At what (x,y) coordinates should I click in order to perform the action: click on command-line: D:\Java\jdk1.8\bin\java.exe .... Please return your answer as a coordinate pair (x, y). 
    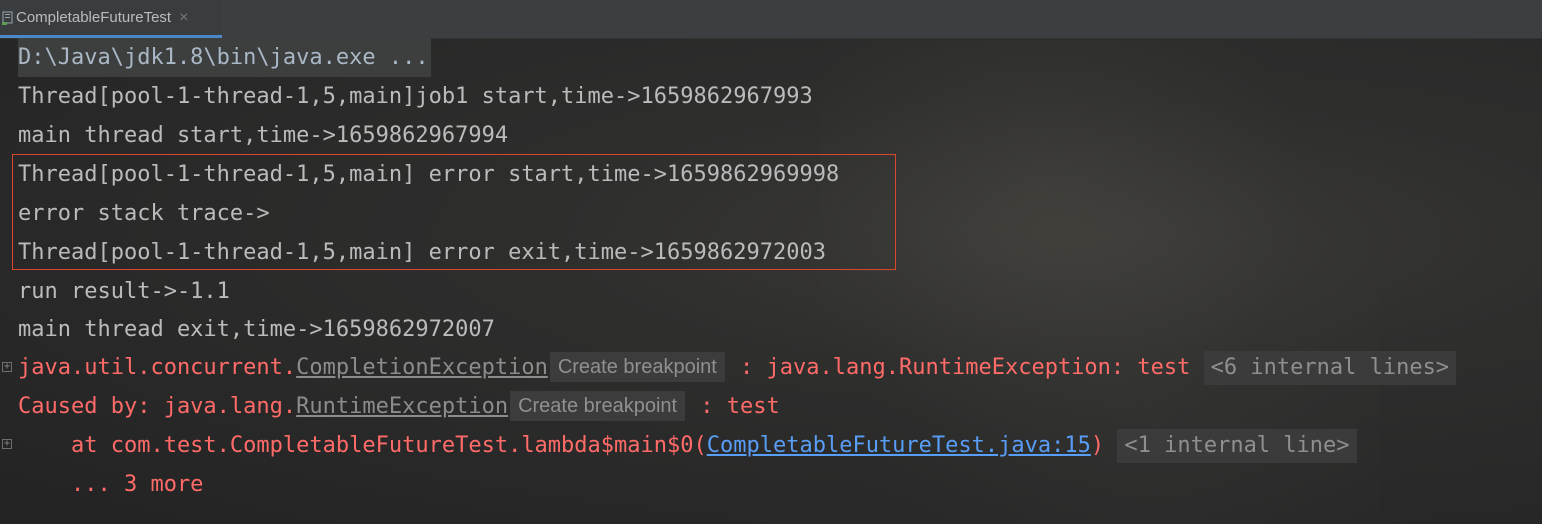
    Looking at the image, I should click on (224, 57).